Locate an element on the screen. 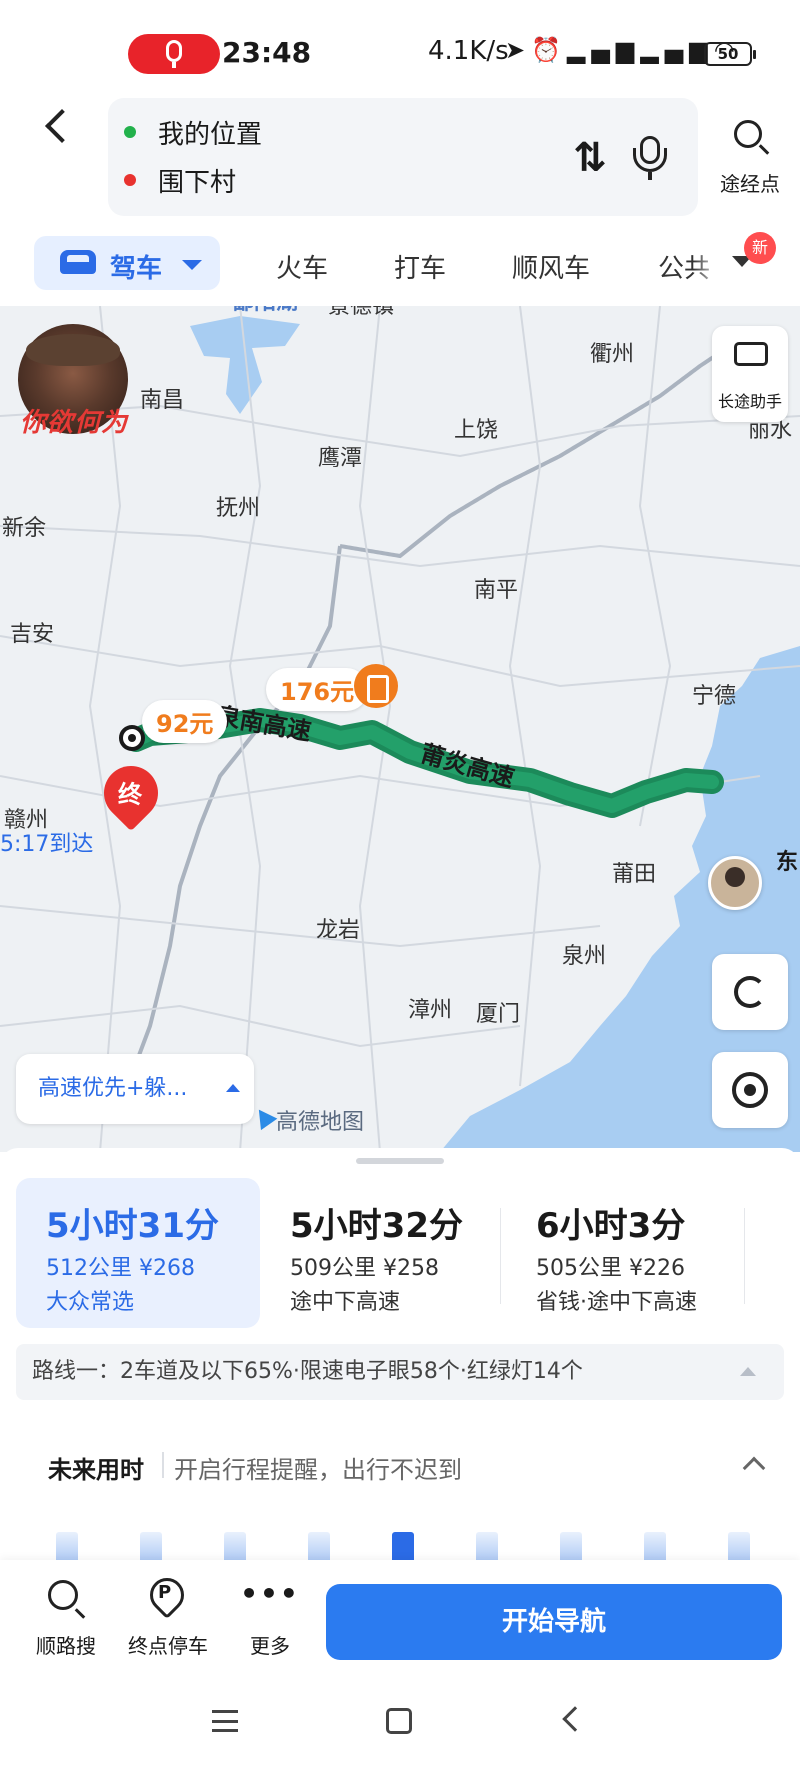 Image resolution: width=800 pixels, height=1778 pixels. city-label: 新余 is located at coordinates (24, 528).